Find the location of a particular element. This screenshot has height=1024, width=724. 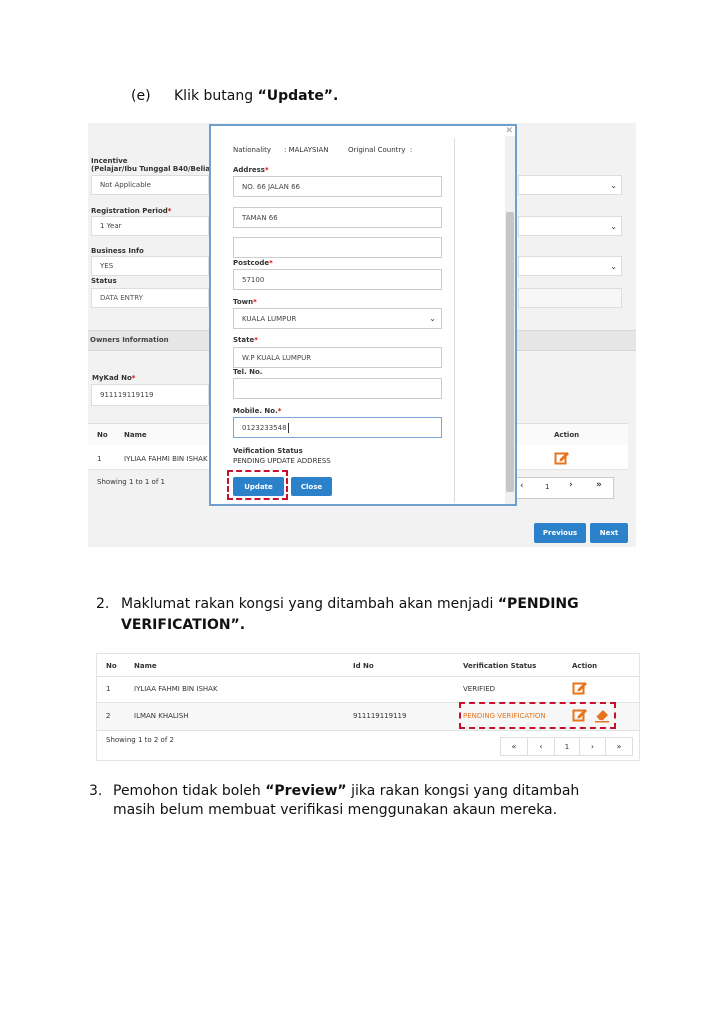

step-e-text: Klik butang “Update”. is located at coordinates (256, 96).